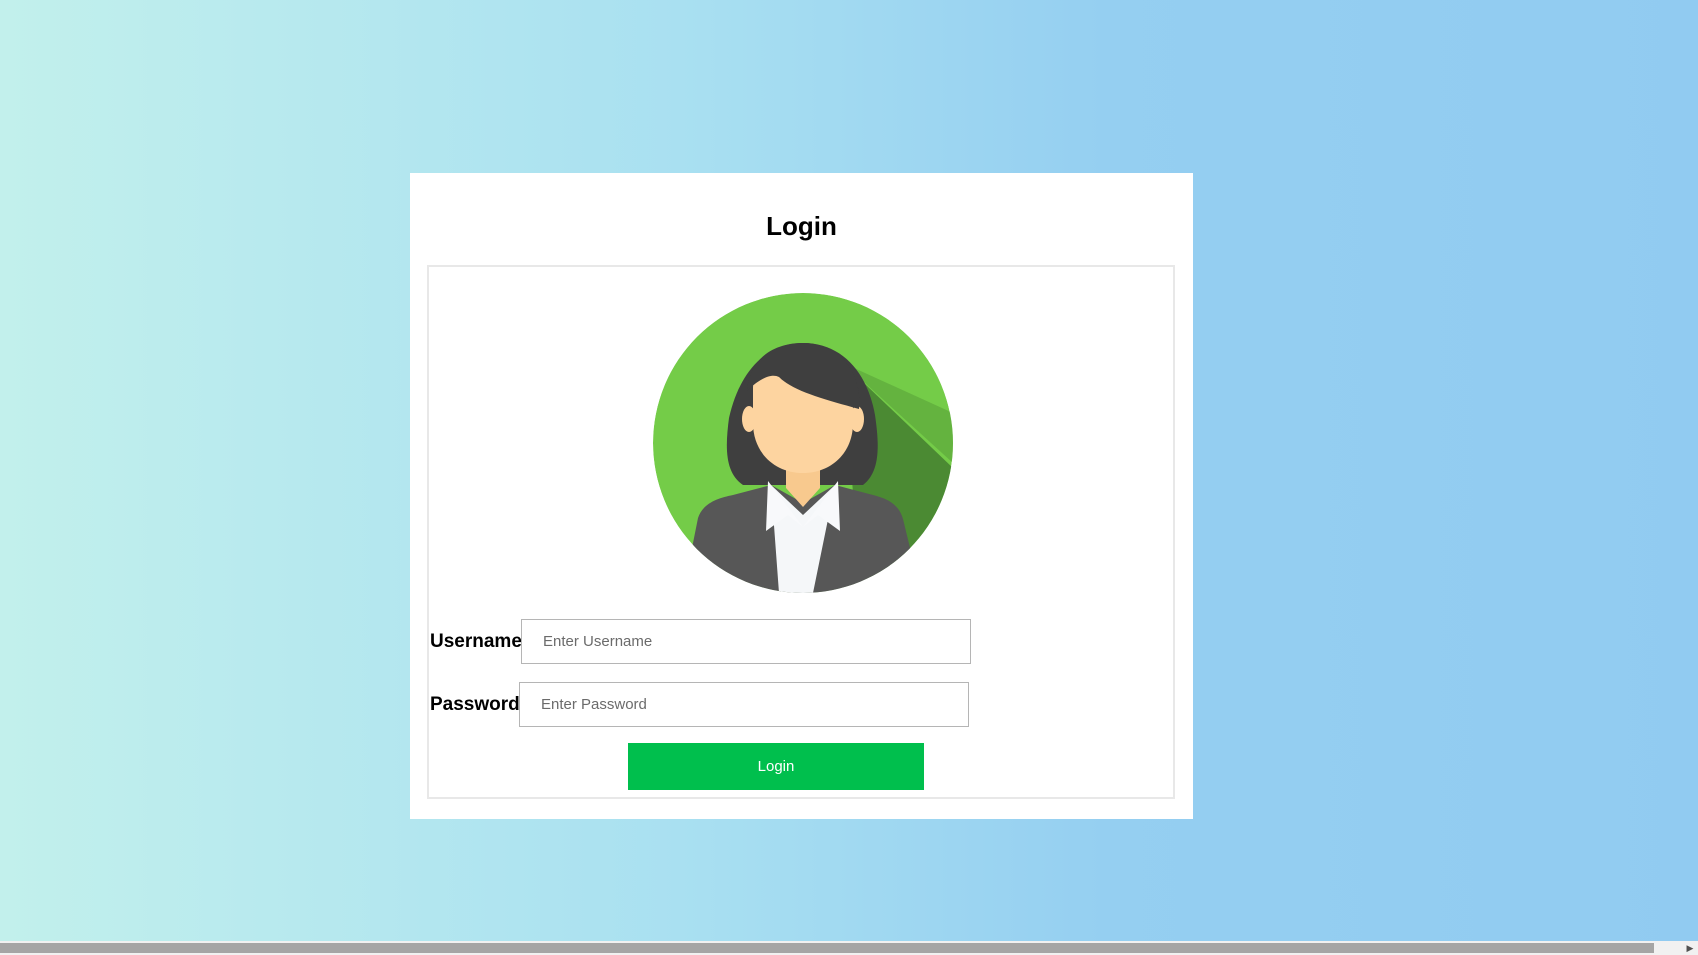 This screenshot has width=1698, height=955. Describe the element at coordinates (476, 641) in the screenshot. I see `username-label: Username` at that location.